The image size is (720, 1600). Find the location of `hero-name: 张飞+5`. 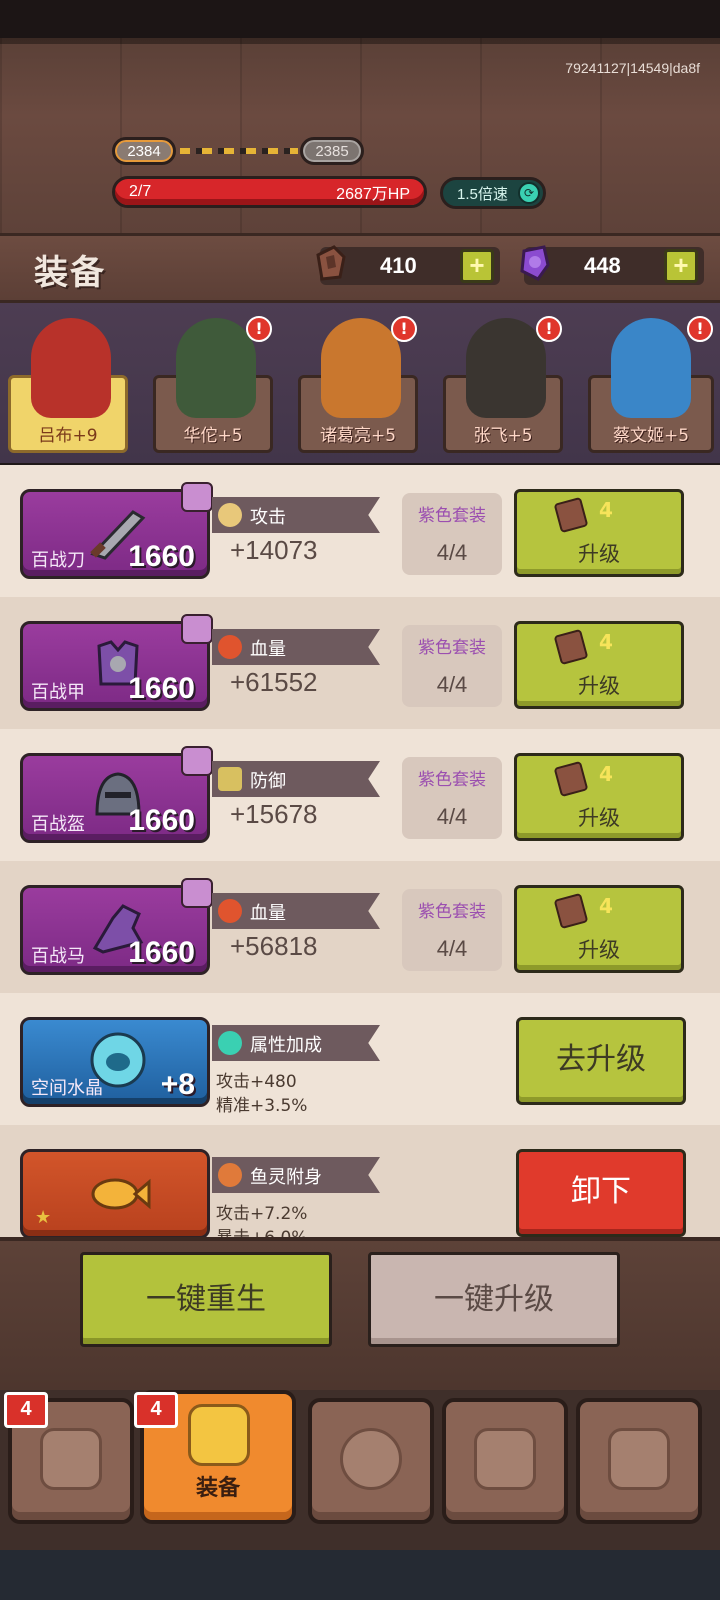

hero-name: 张飞+5 is located at coordinates (503, 436).